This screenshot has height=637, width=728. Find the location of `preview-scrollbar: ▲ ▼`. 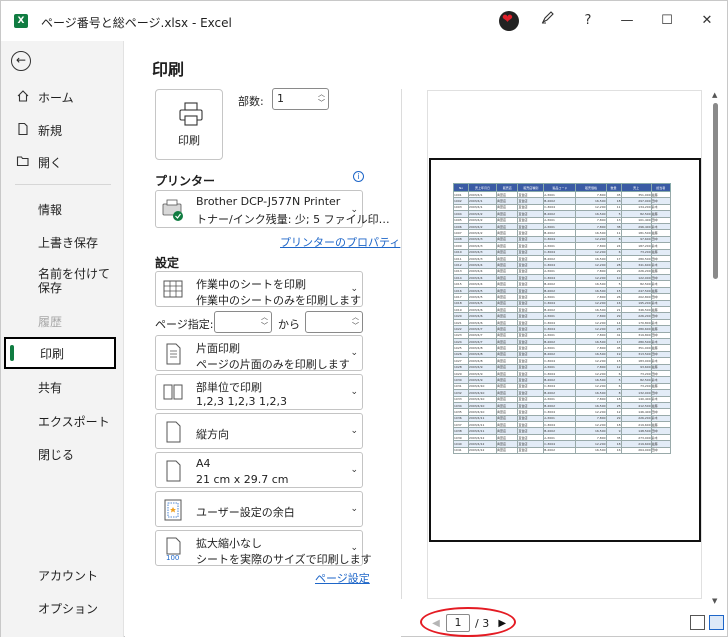

preview-scrollbar: ▲ ▼ is located at coordinates (716, 349).